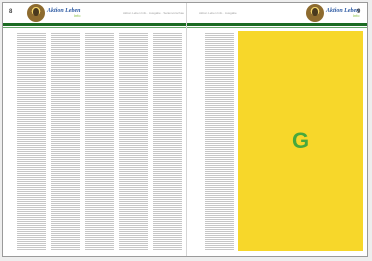 The height and width of the screenshot is (261, 372). I want to click on feature-letter: G, so click(300, 140).